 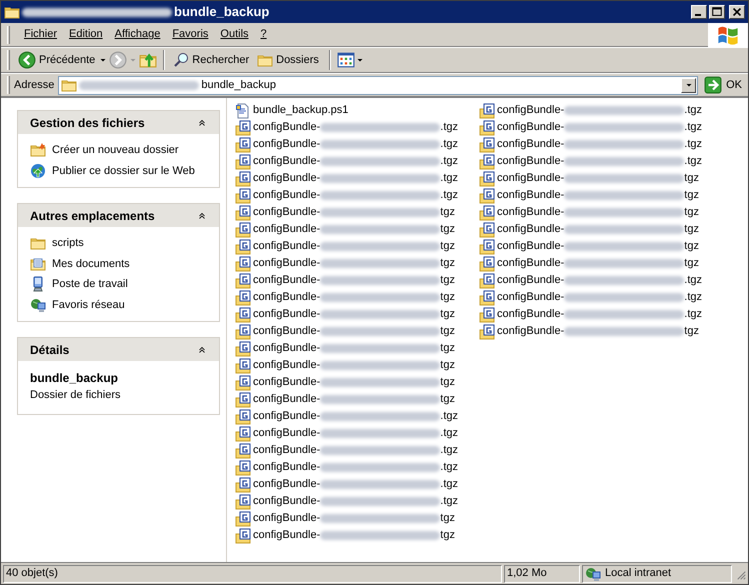 What do you see at coordinates (723, 85) in the screenshot?
I see `go-button: OK` at bounding box center [723, 85].